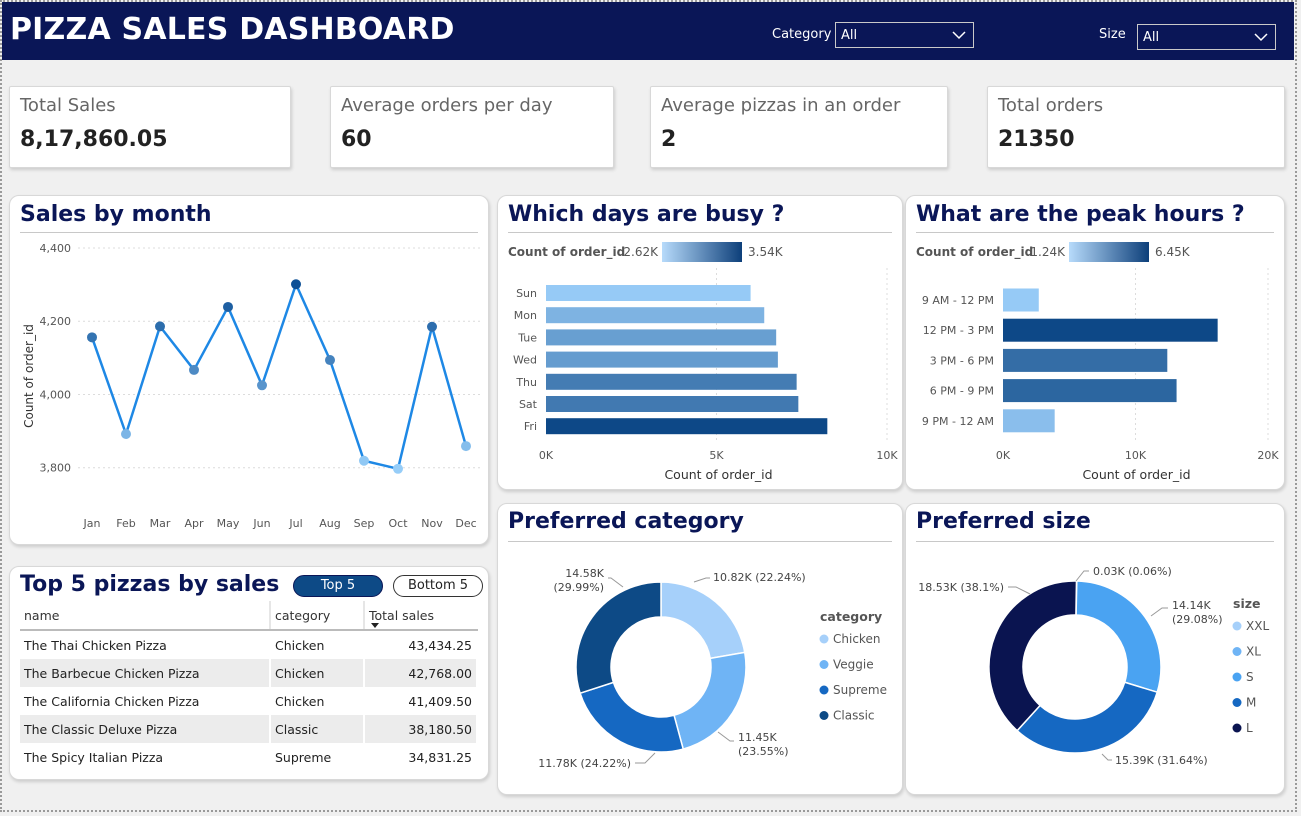  Describe the element at coordinates (228, 523) in the screenshot. I see `x-tick-label: May` at that location.